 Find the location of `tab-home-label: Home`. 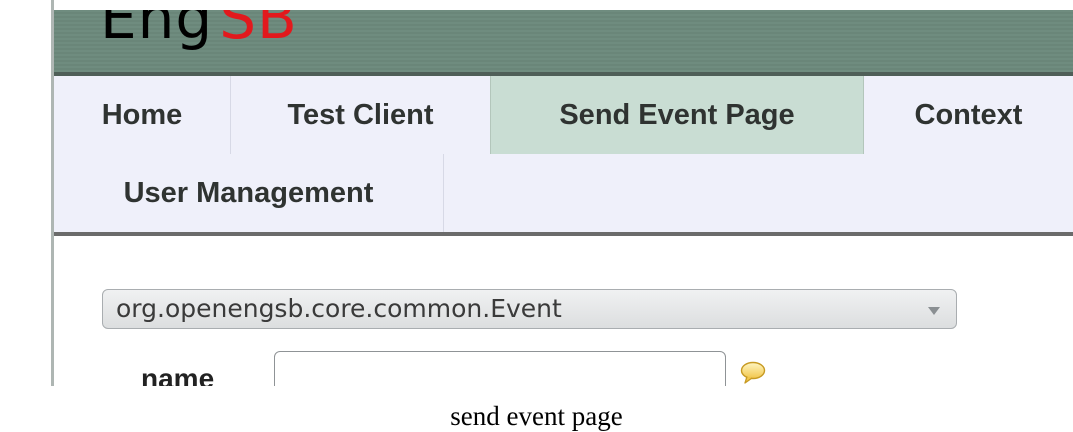

tab-home-label: Home is located at coordinates (142, 115).